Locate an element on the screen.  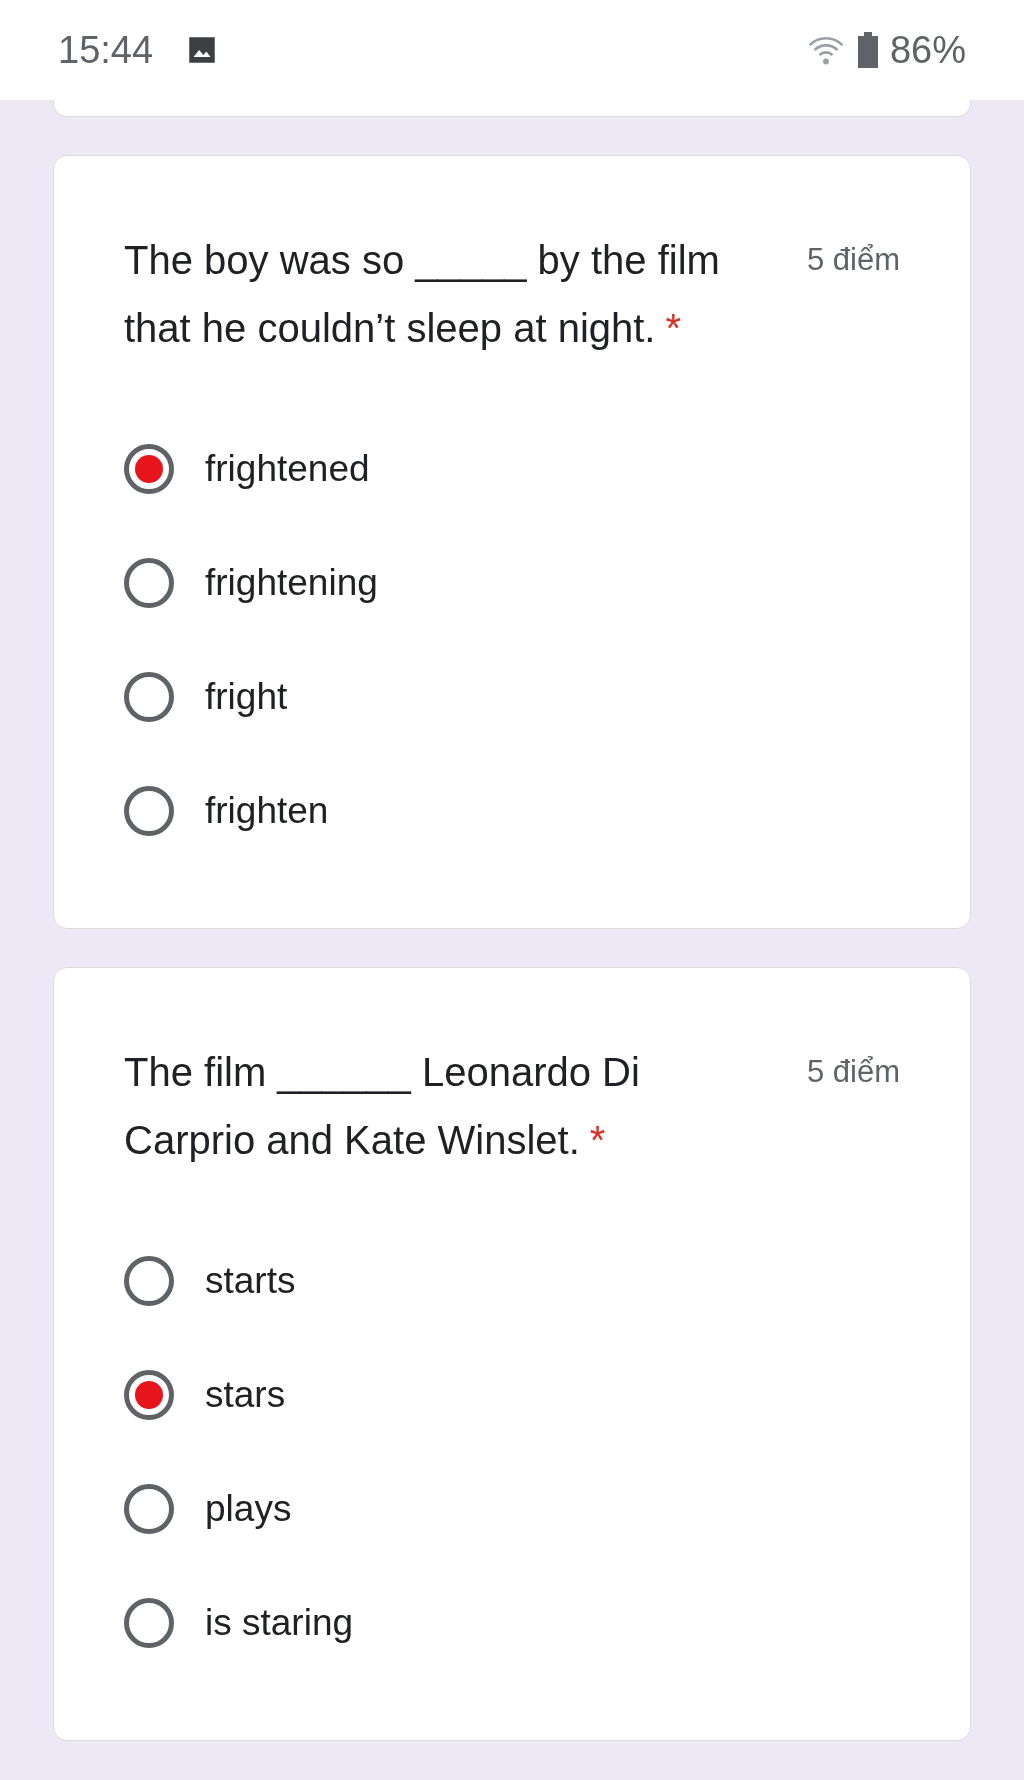
option-label: frighten is located at coordinates (267, 811).